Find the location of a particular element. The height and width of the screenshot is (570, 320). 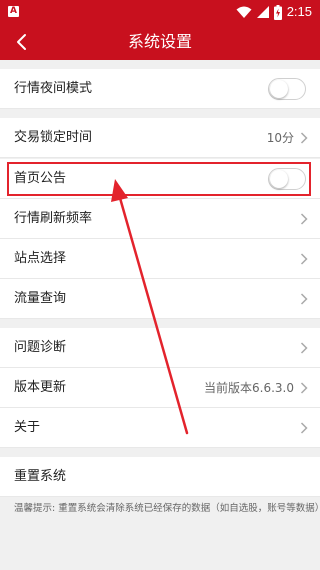

homepage-notice-toggle is located at coordinates (287, 179).